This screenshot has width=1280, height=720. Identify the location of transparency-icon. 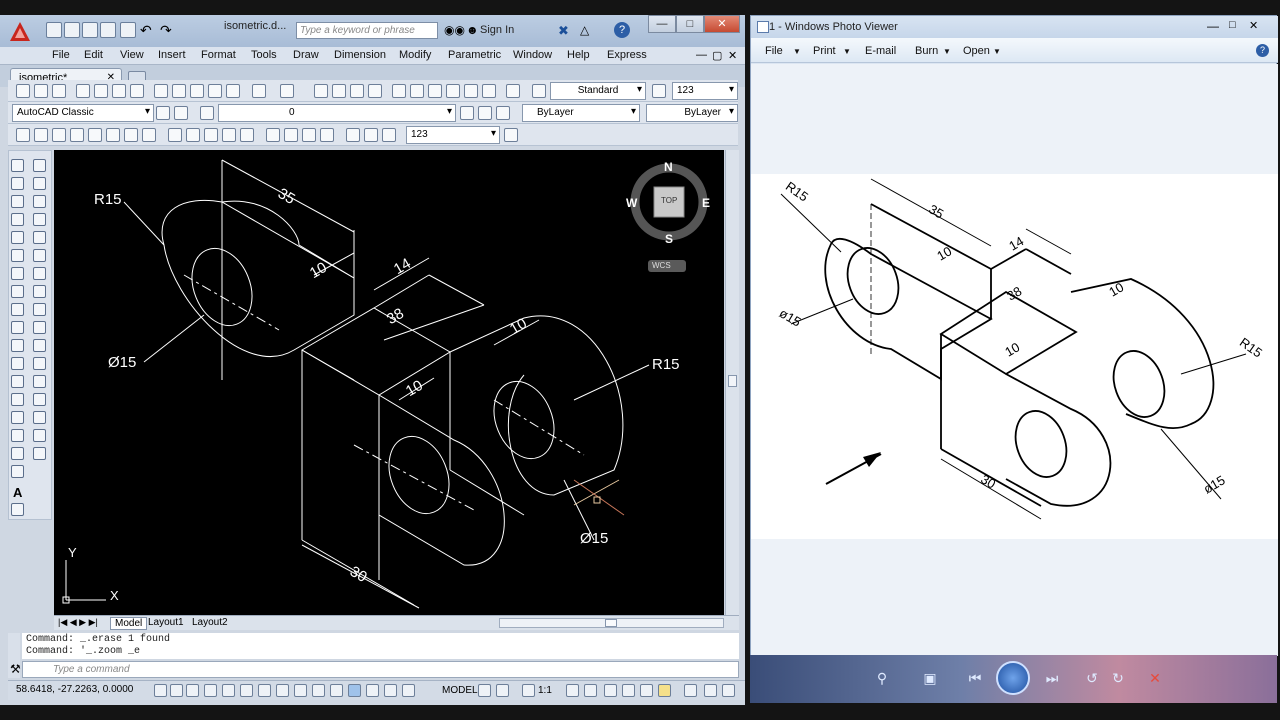
(354, 690).